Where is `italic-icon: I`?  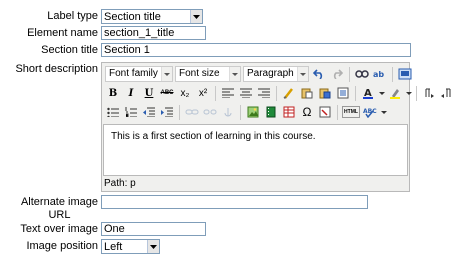 italic-icon: I is located at coordinates (131, 93).